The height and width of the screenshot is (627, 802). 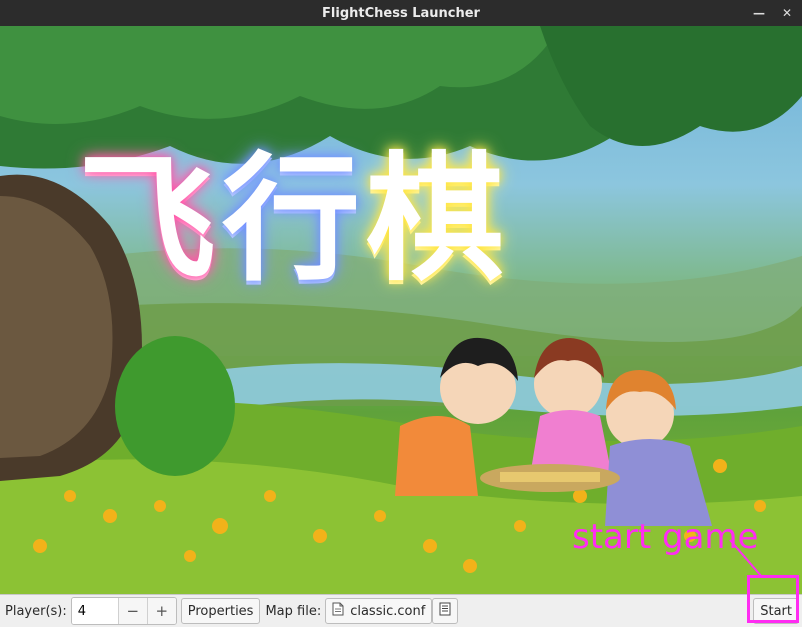 I want to click on open-file-icon, so click(x=445, y=611).